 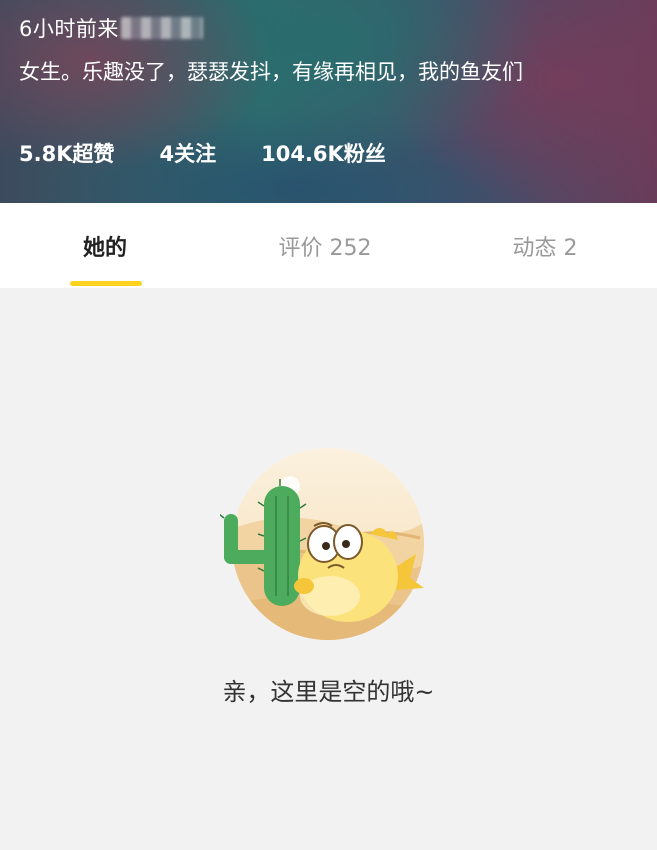 I want to click on profile-tab-bar: 她的 评价 252 动态 2, so click(x=328, y=245).